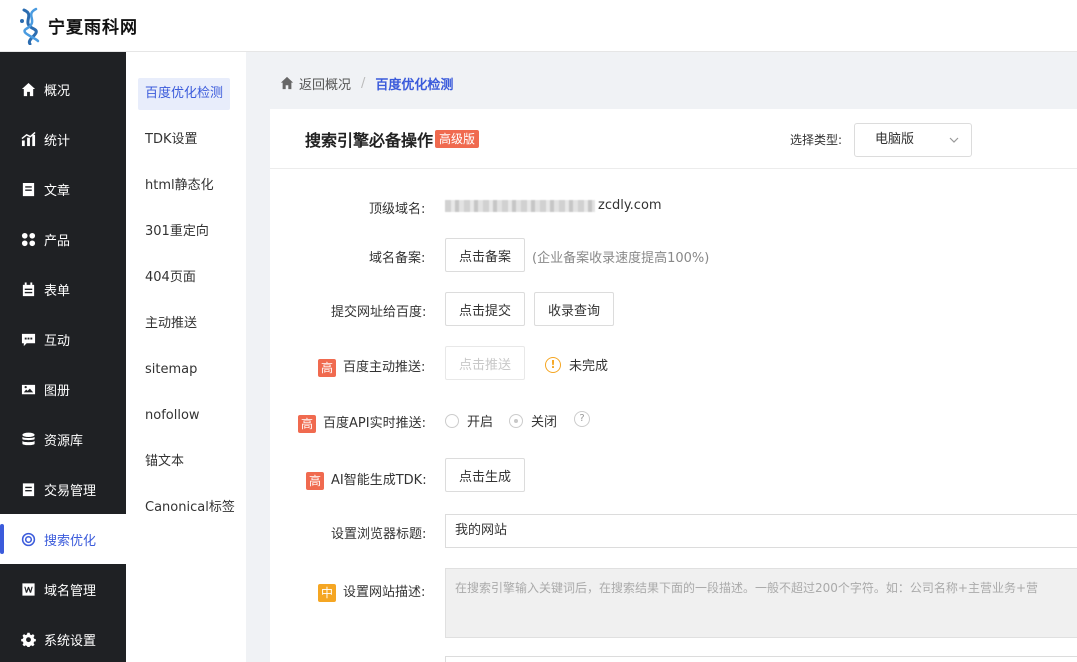 This screenshot has width=1077, height=662. Describe the element at coordinates (895, 139) in the screenshot. I see `type-select-value: 电脑版` at that location.